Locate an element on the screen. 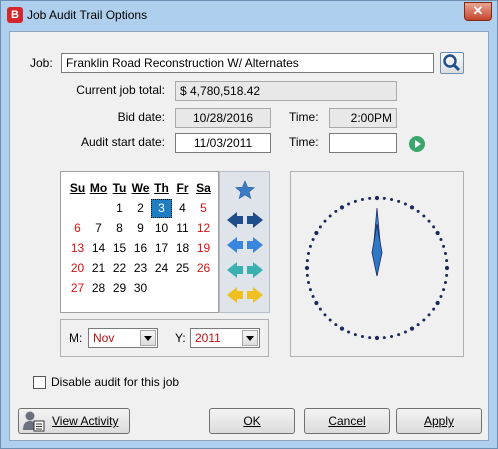  calendar-day: 1 is located at coordinates (119, 208).